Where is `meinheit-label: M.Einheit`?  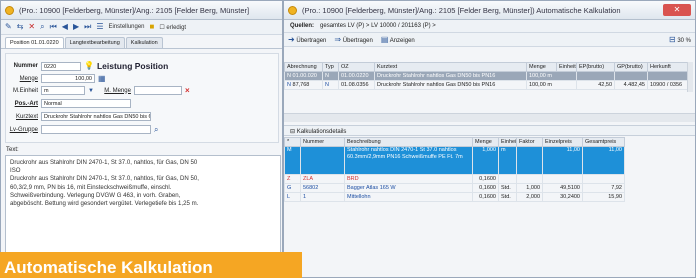 meinheit-label: M.Einheit is located at coordinates (25, 90).